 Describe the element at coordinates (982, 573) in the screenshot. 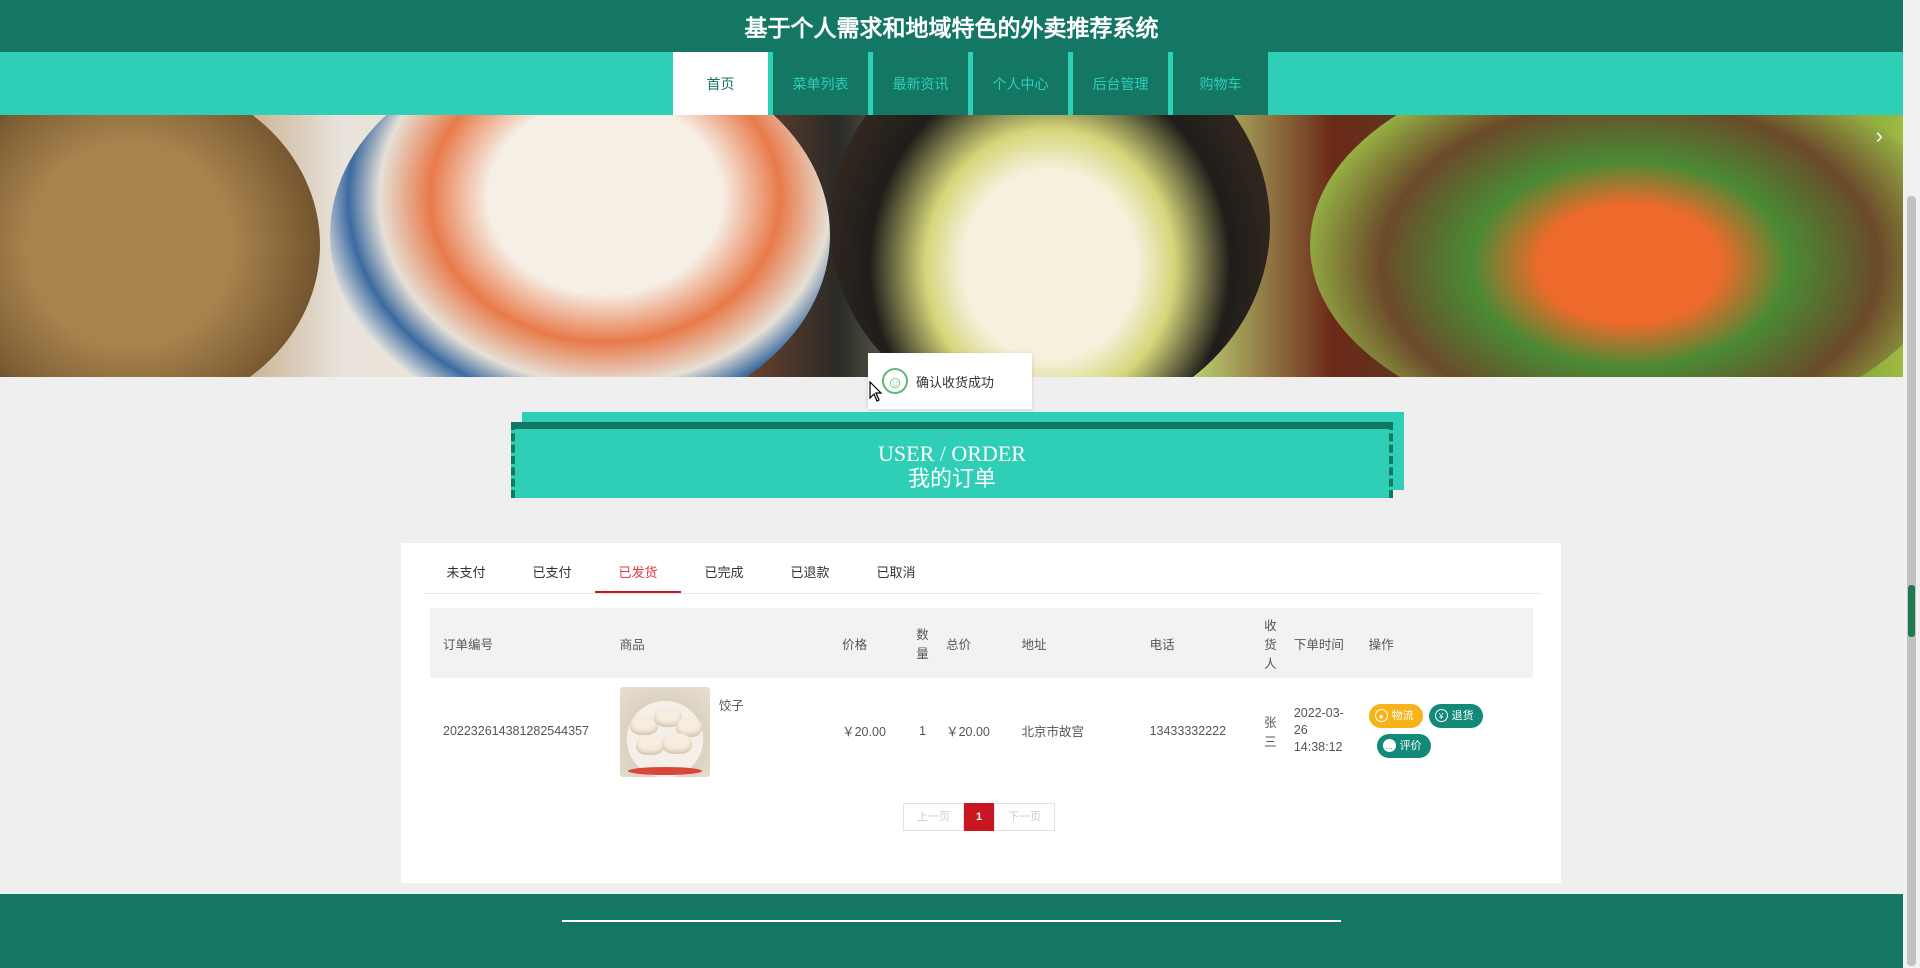

I see `order-status-tabs: 未支付 已支付 已发货 已完成 已退款 已取消` at that location.